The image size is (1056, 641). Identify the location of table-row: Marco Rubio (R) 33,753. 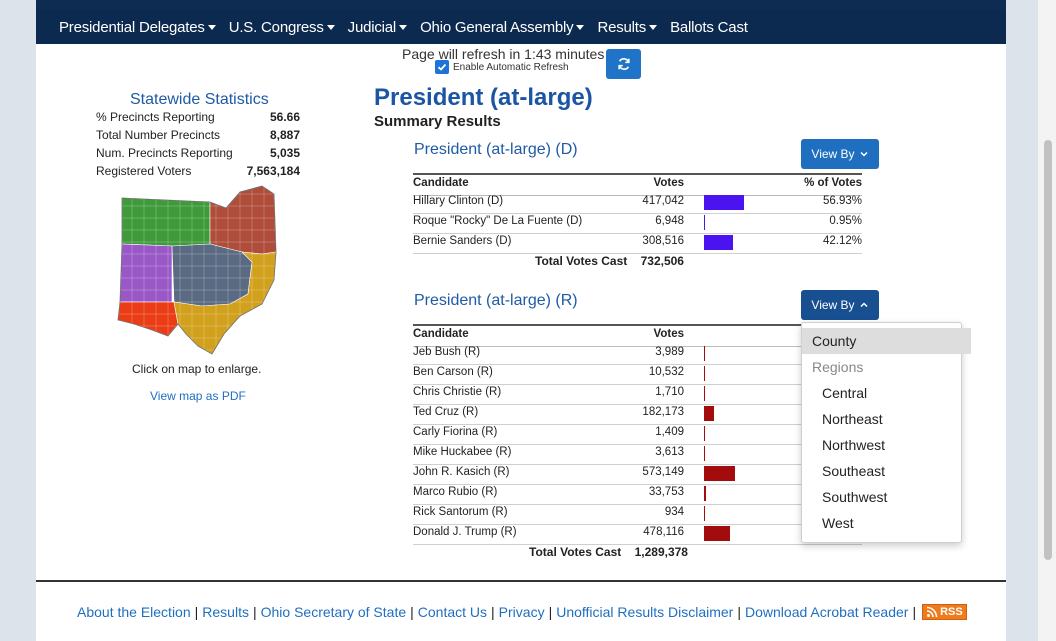
(637, 494).